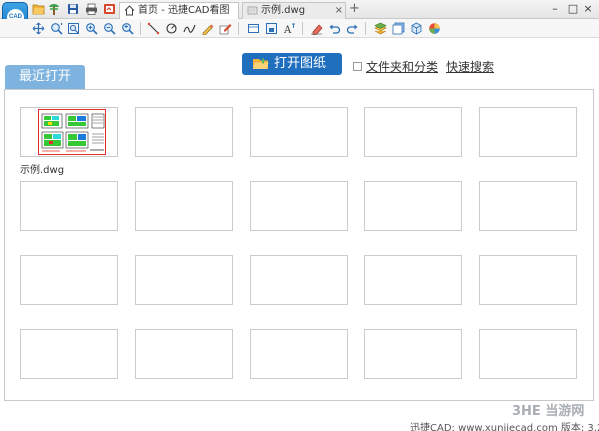  What do you see at coordinates (127, 28) in the screenshot?
I see `zoom-previous-icon` at bounding box center [127, 28].